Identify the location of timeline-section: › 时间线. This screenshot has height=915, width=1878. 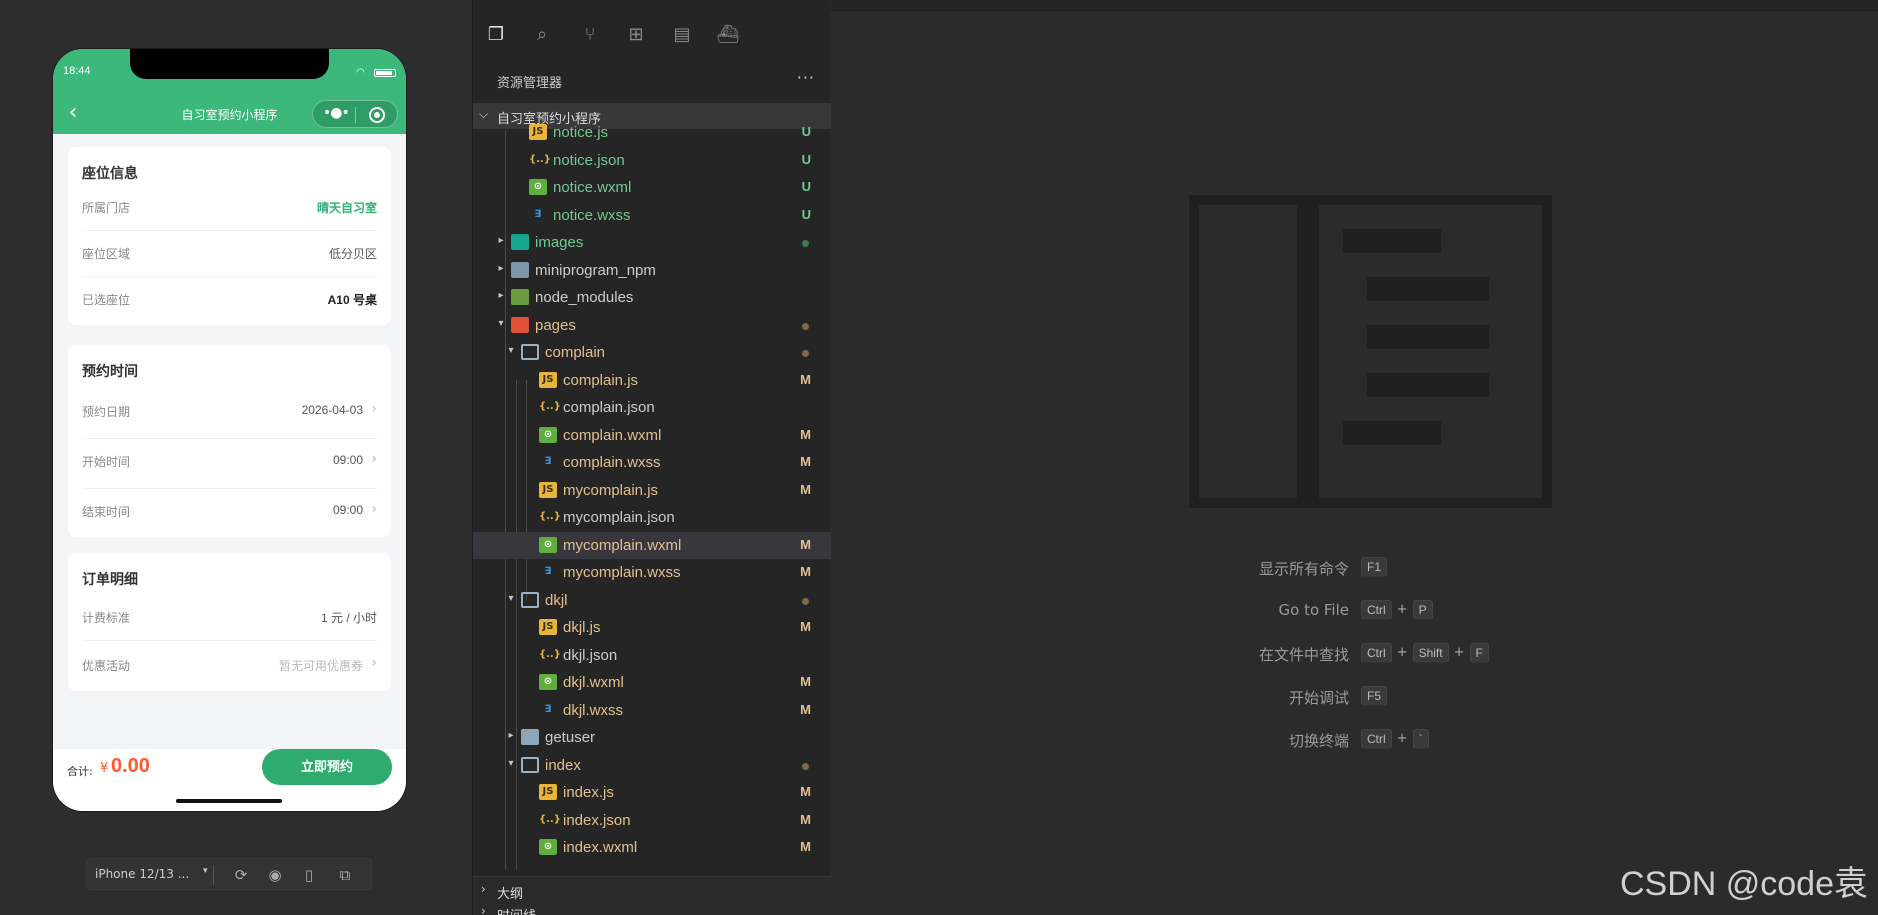
(652, 908).